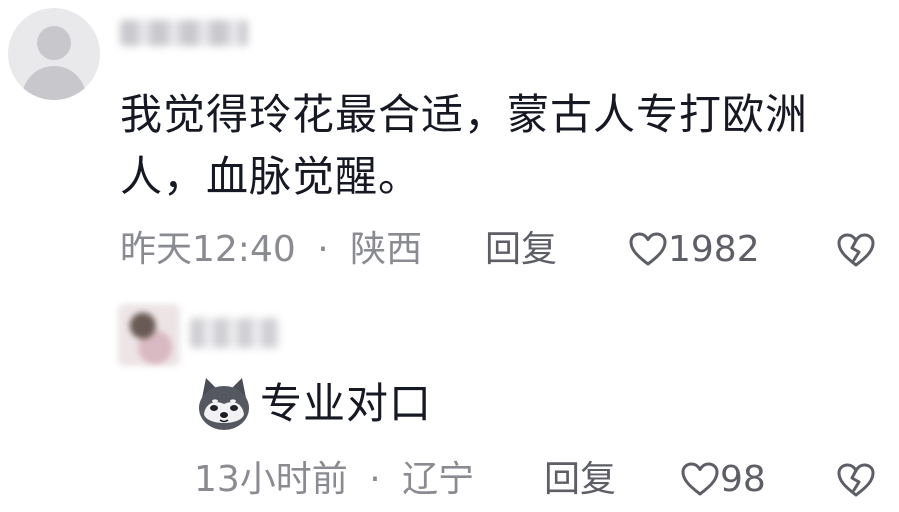  I want to click on like-count: 1982, so click(714, 249).